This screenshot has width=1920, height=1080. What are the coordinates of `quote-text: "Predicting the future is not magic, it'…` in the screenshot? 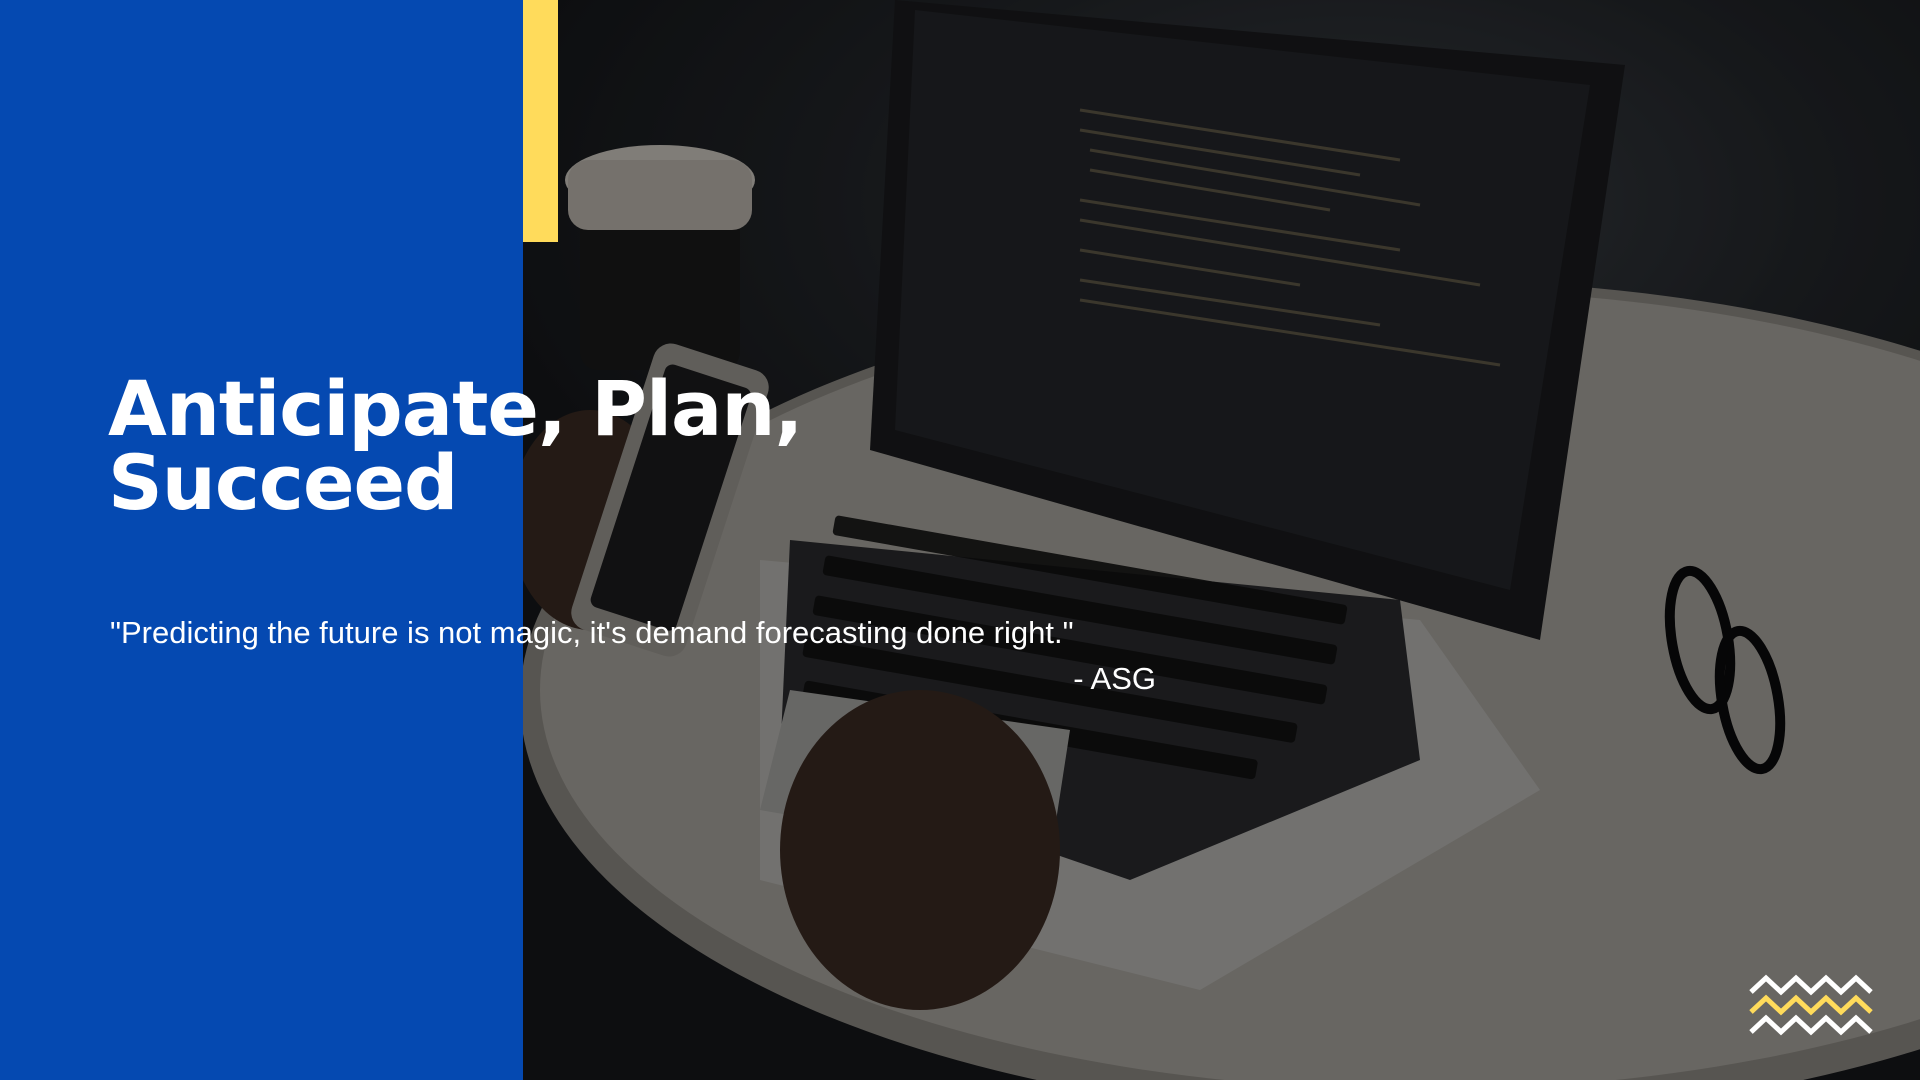 It's located at (592, 632).